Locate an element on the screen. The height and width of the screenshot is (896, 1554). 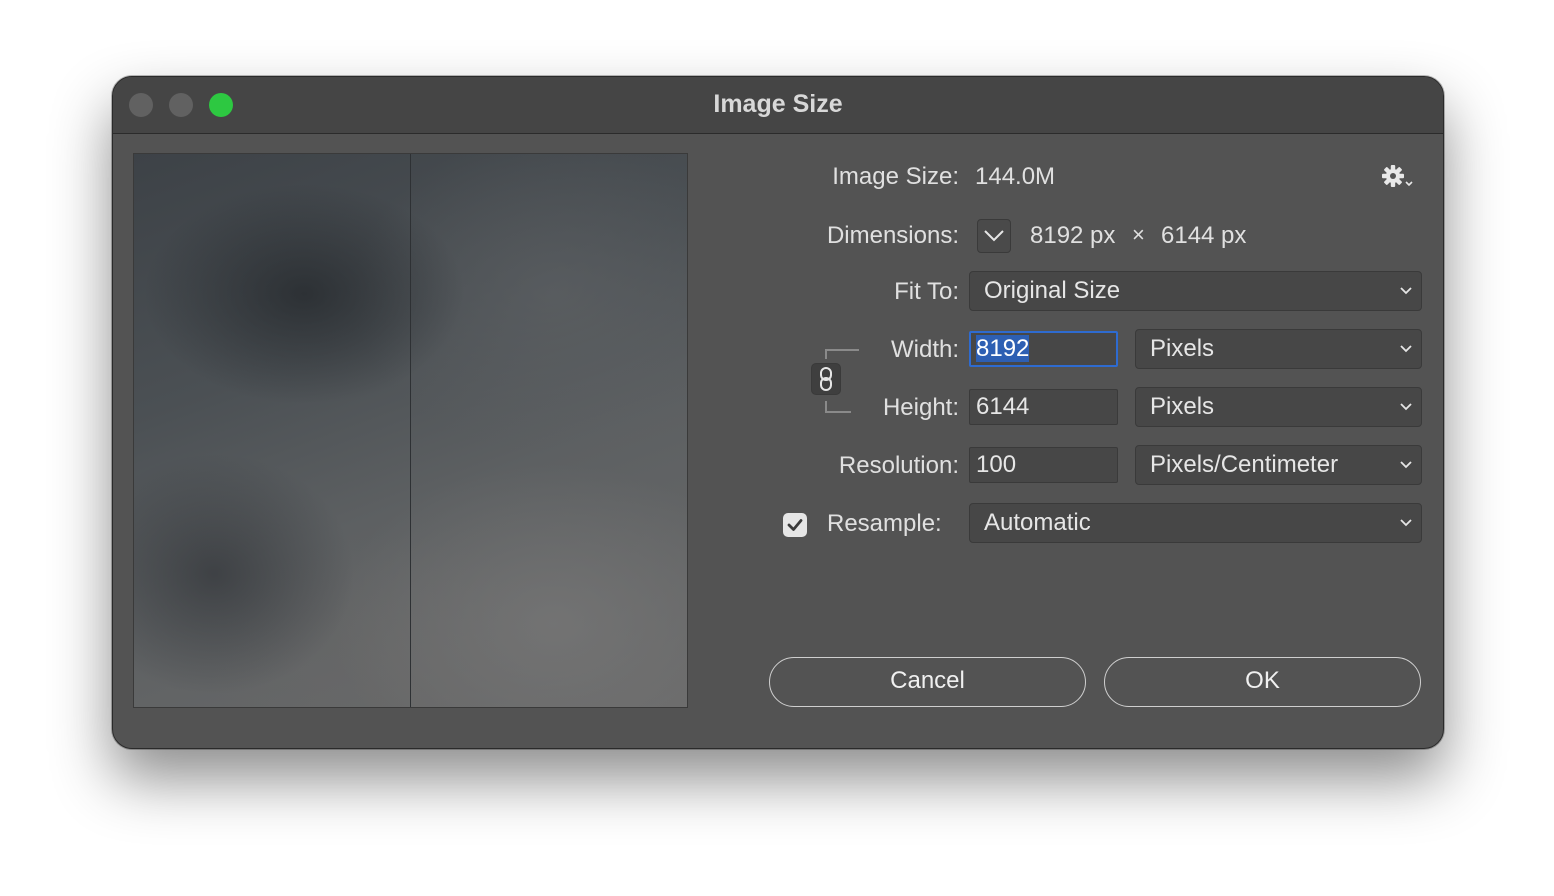
dimensions-label: Dimensions: is located at coordinates (892, 235).